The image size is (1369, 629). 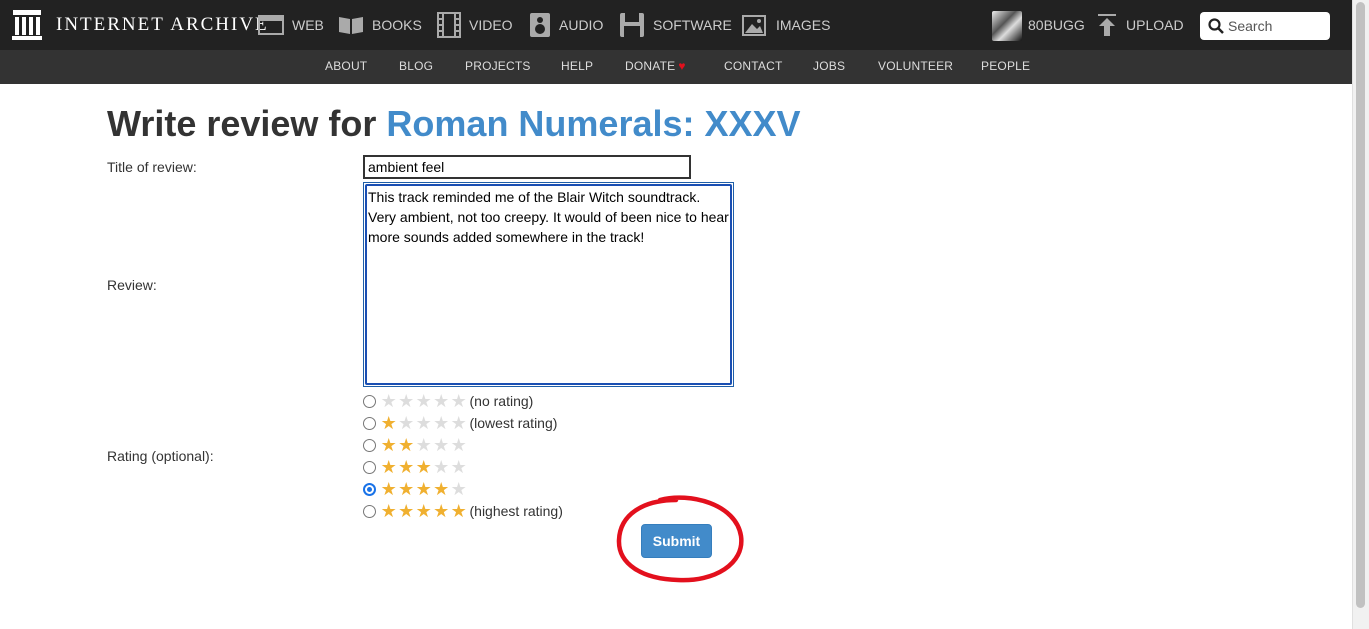 I want to click on subnav-projects: PROJECTS, so click(x=498, y=66).